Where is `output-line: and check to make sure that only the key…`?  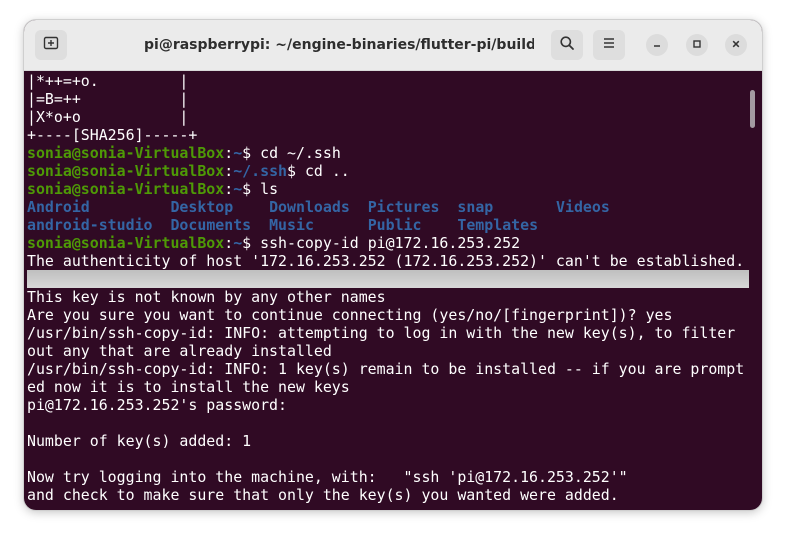 output-line: and check to make sure that only the key… is located at coordinates (323, 495).